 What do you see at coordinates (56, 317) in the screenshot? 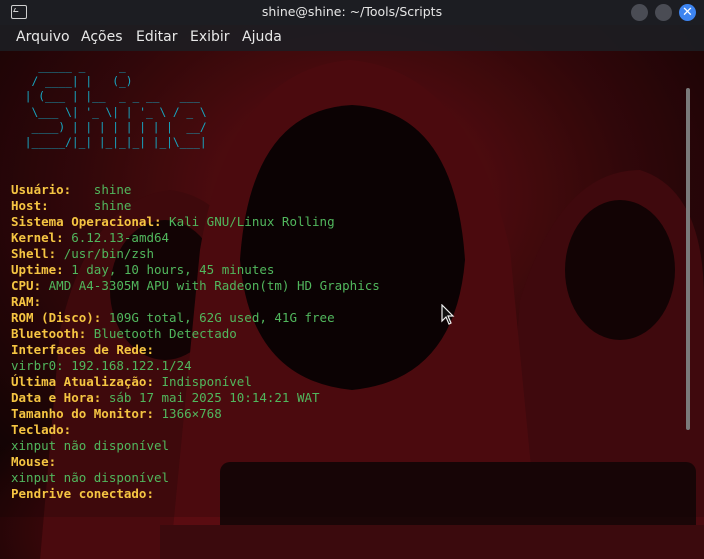
I see `info-key: ROM (Disco):` at bounding box center [56, 317].